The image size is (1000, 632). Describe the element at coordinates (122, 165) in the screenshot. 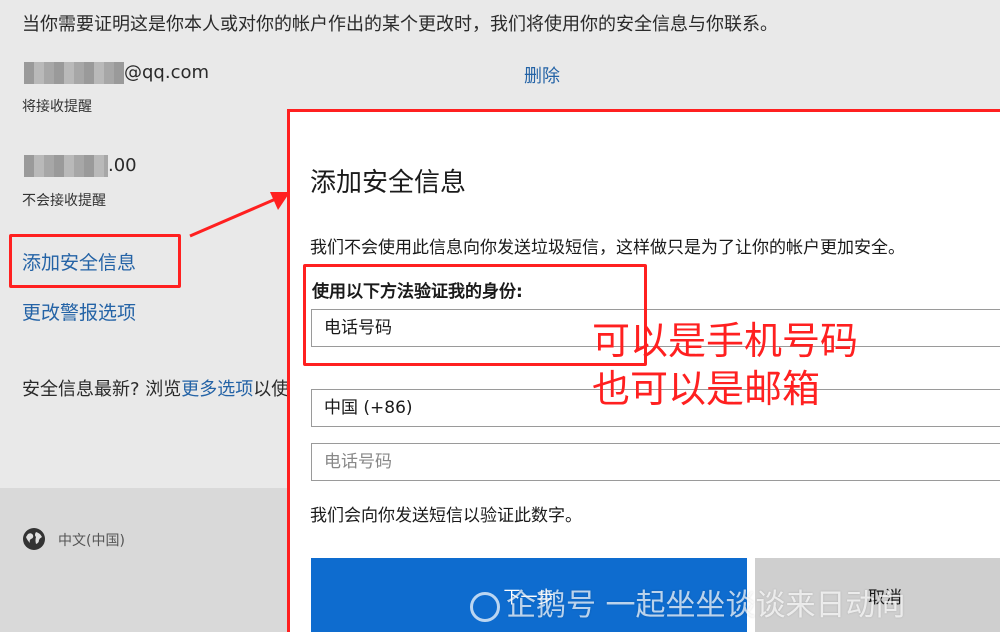

I see `account-phone-suffix: .00` at that location.